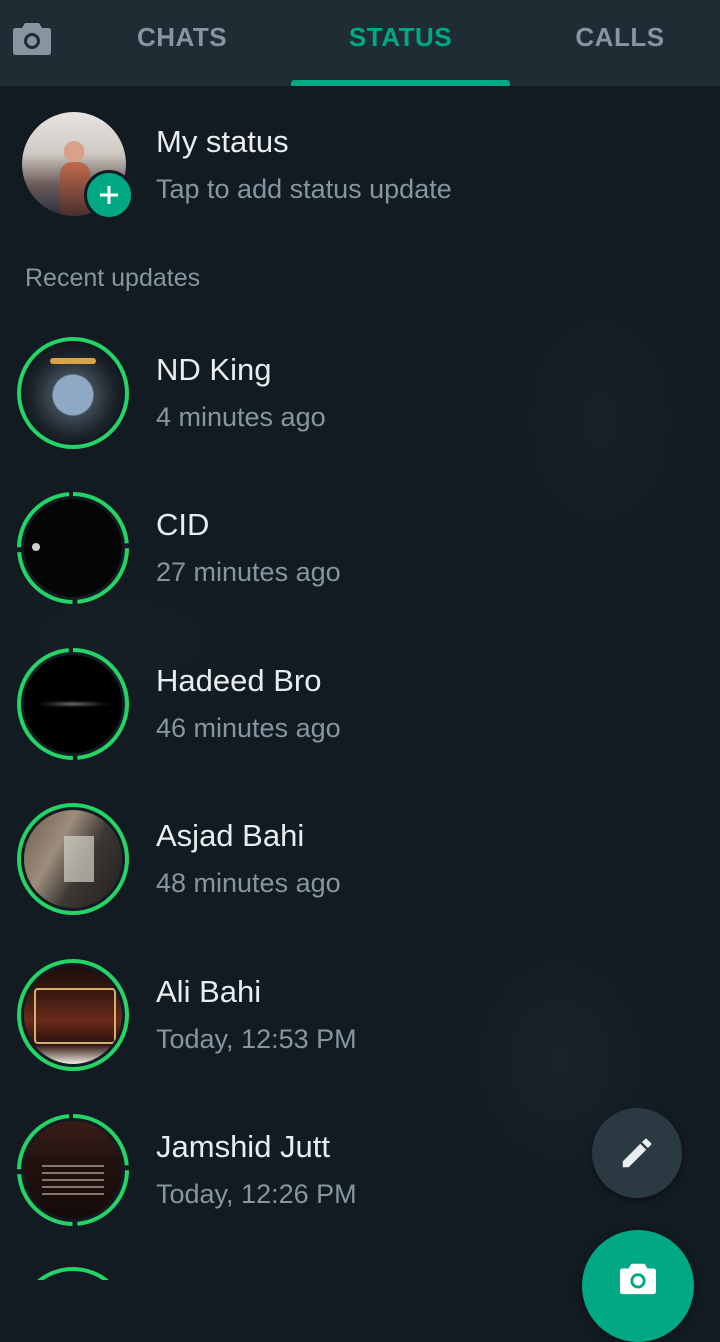 This screenshot has height=1342, width=720. I want to click on my-status-title: My status, so click(222, 141).